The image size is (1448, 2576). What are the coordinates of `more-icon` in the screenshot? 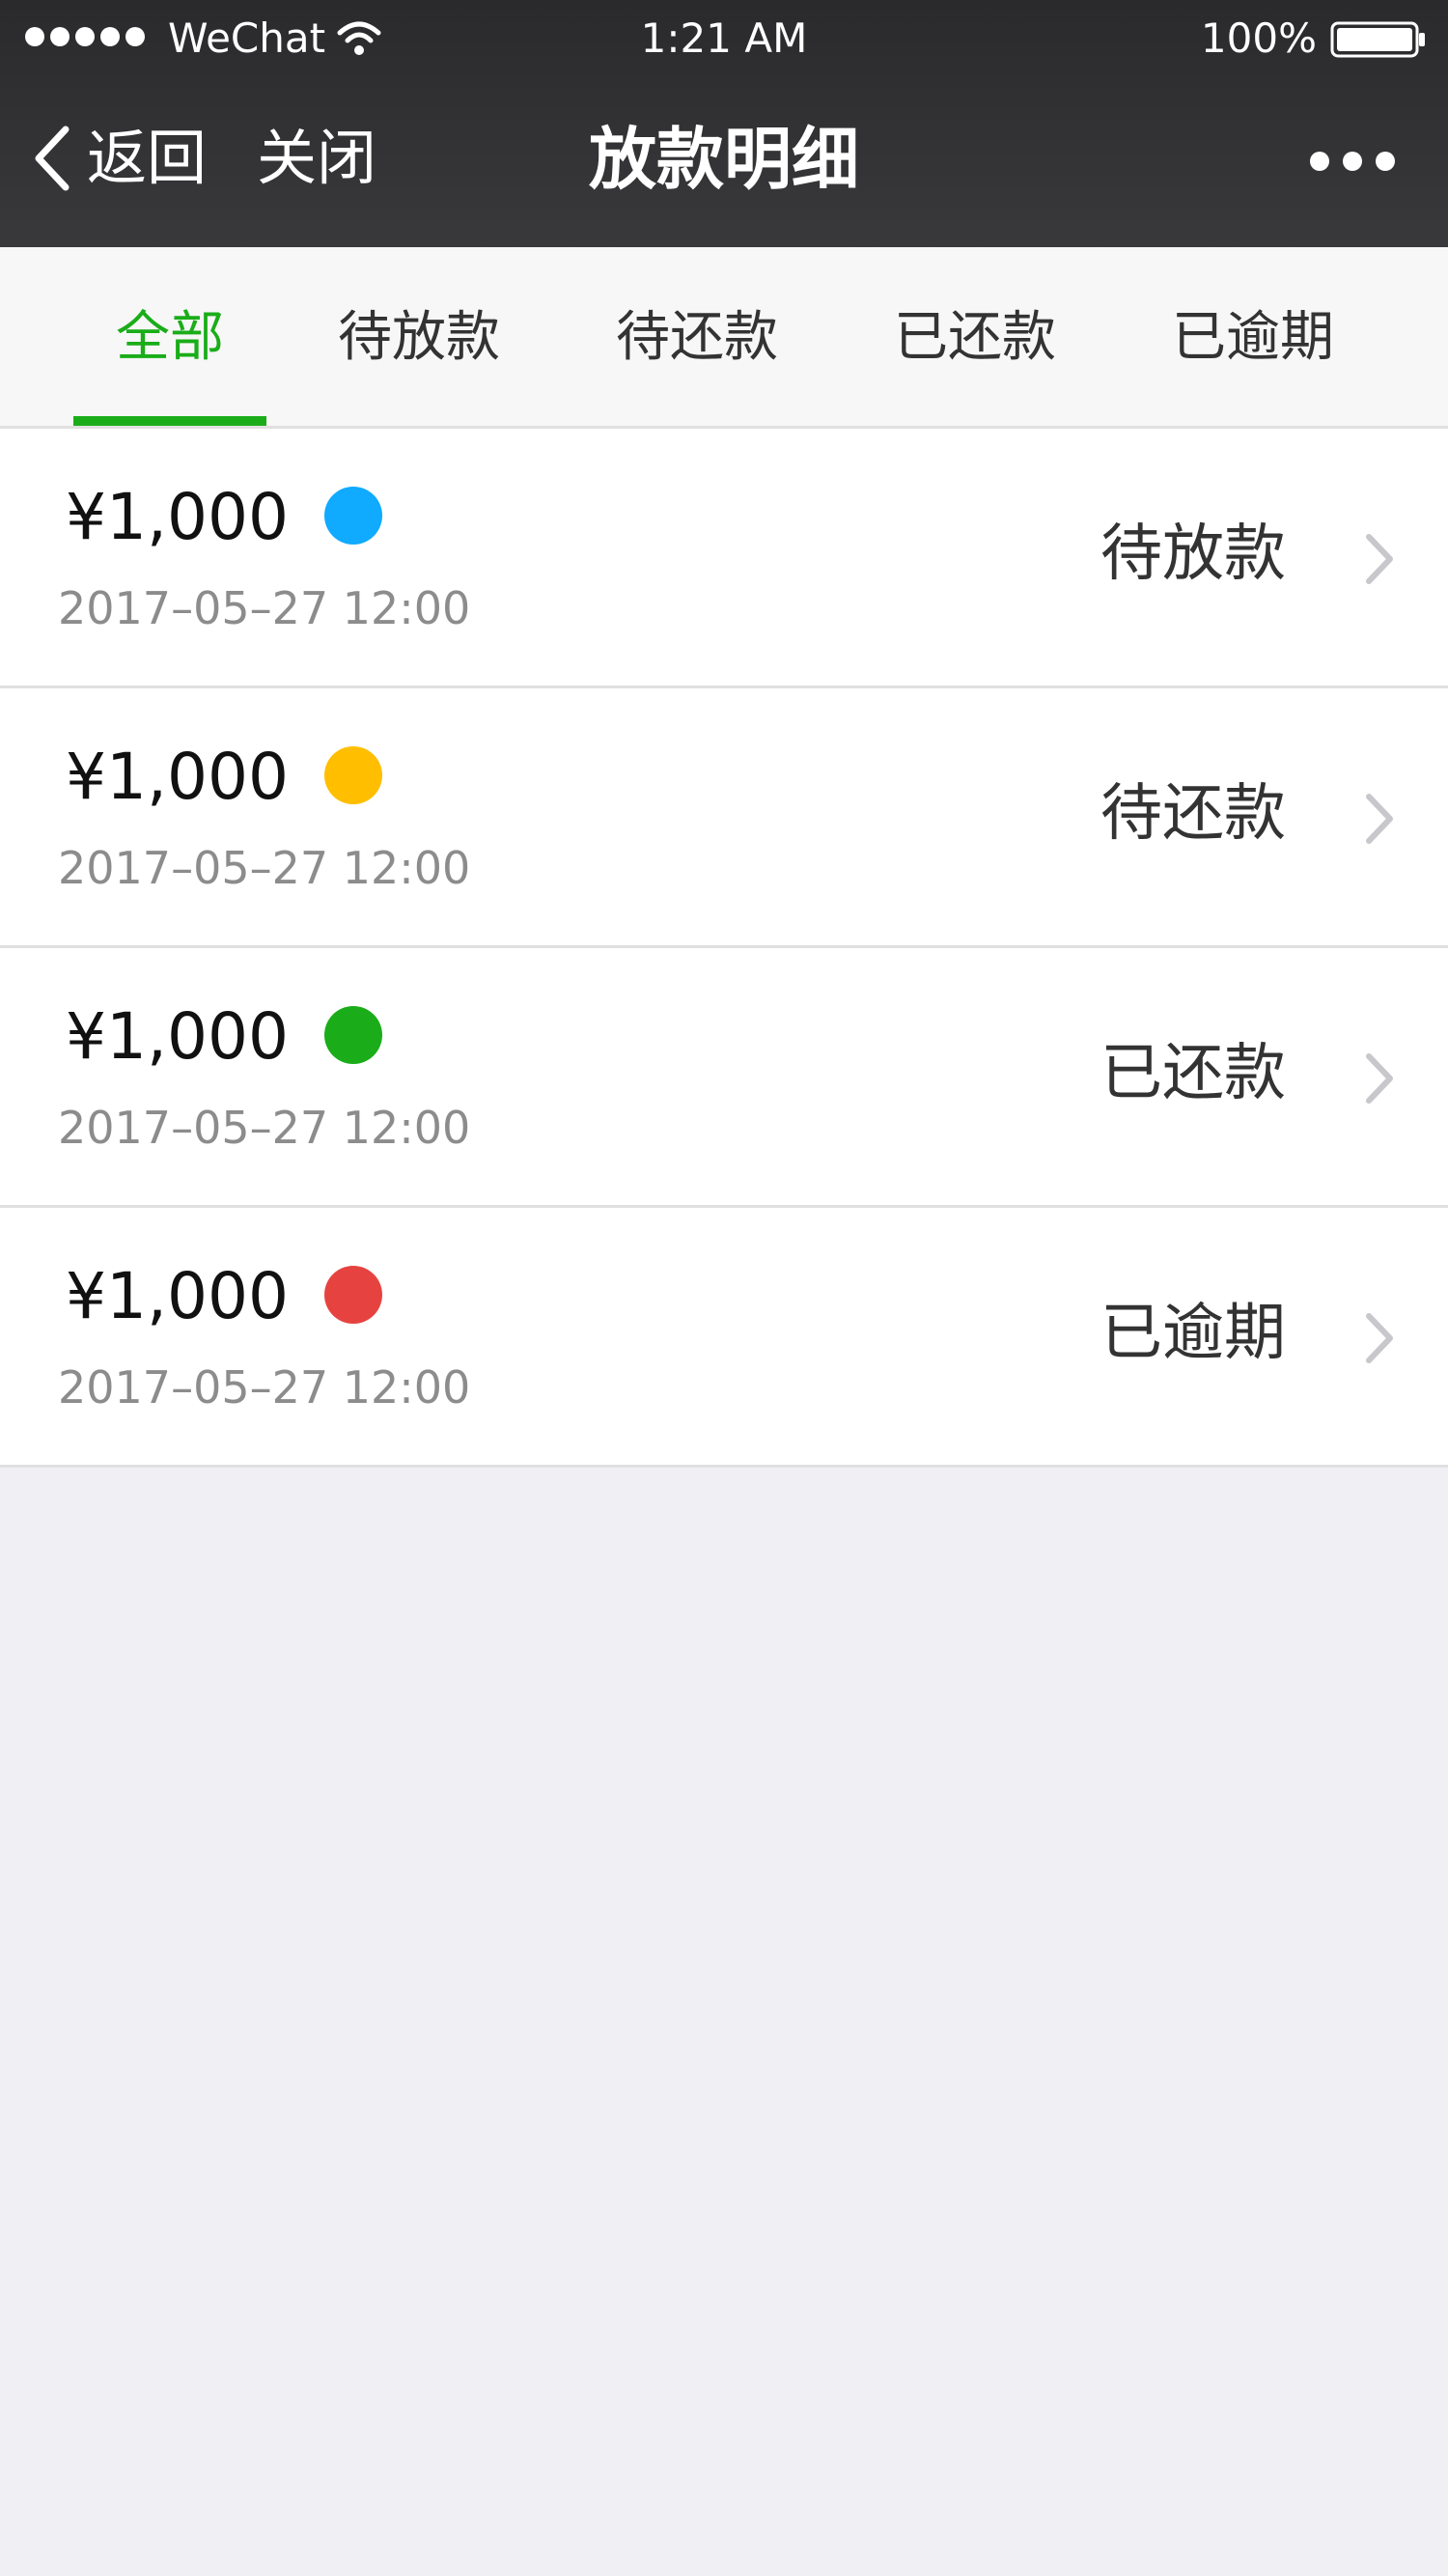 It's located at (1352, 162).